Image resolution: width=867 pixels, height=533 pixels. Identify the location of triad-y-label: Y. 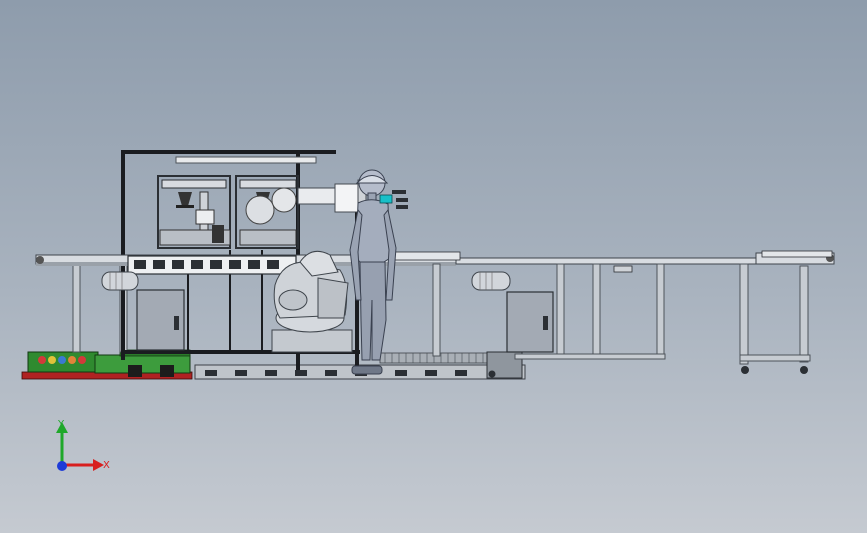
(61, 424).